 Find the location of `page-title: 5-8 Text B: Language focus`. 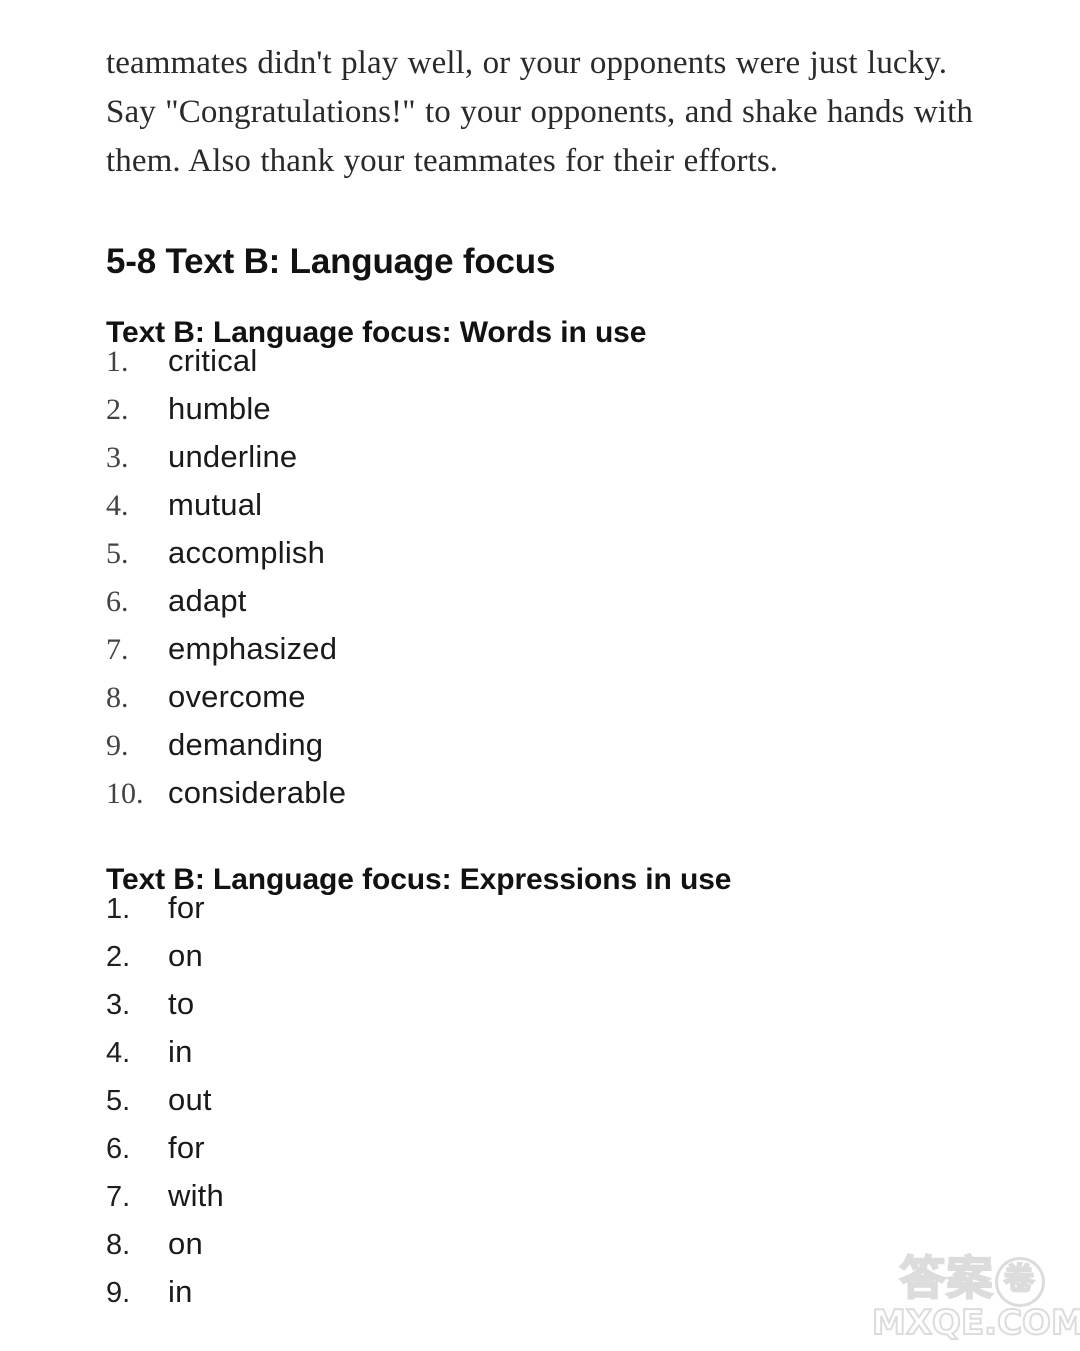

page-title: 5-8 Text B: Language focus is located at coordinates (331, 262).